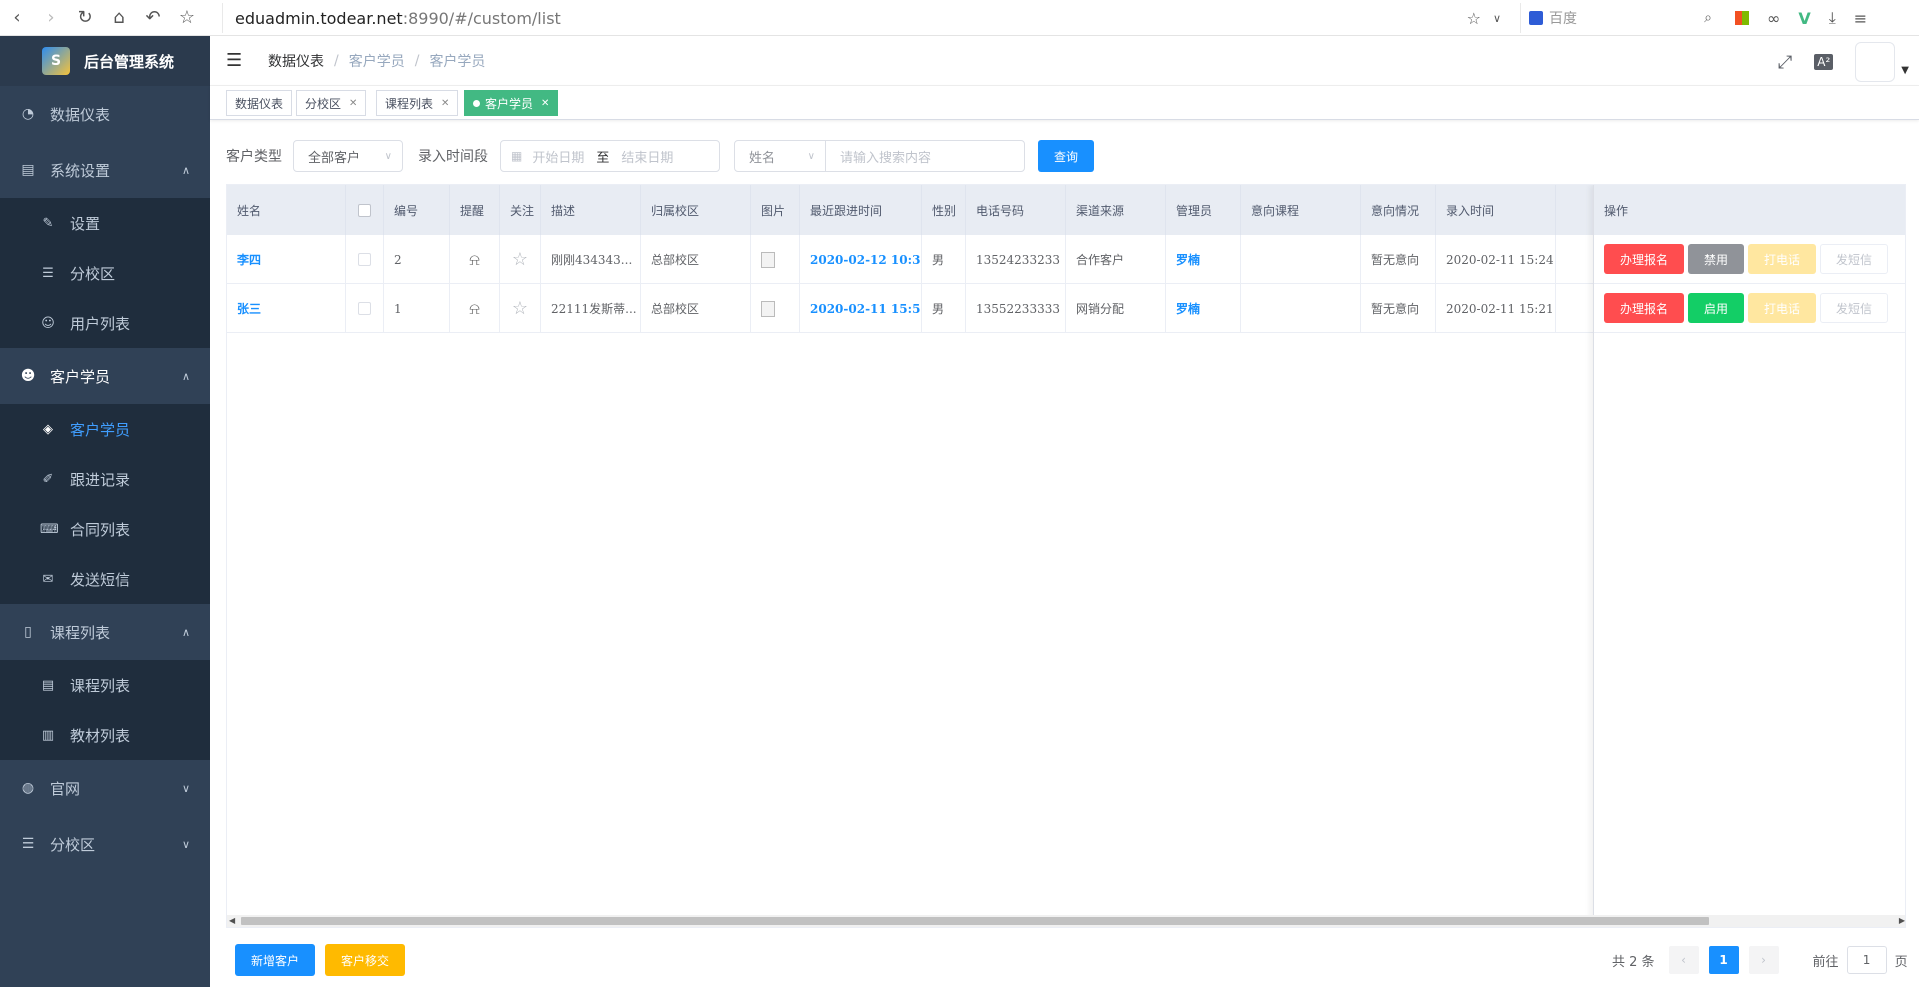  Describe the element at coordinates (1875, 62) in the screenshot. I see `avatar` at that location.